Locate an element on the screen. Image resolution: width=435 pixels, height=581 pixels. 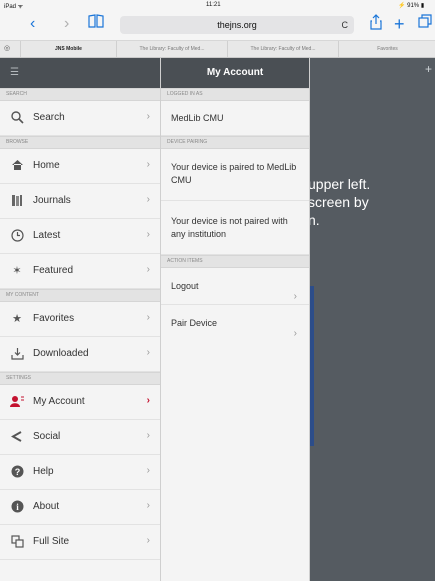
hamburger-icon: ☰ is located at coordinates (14, 72).